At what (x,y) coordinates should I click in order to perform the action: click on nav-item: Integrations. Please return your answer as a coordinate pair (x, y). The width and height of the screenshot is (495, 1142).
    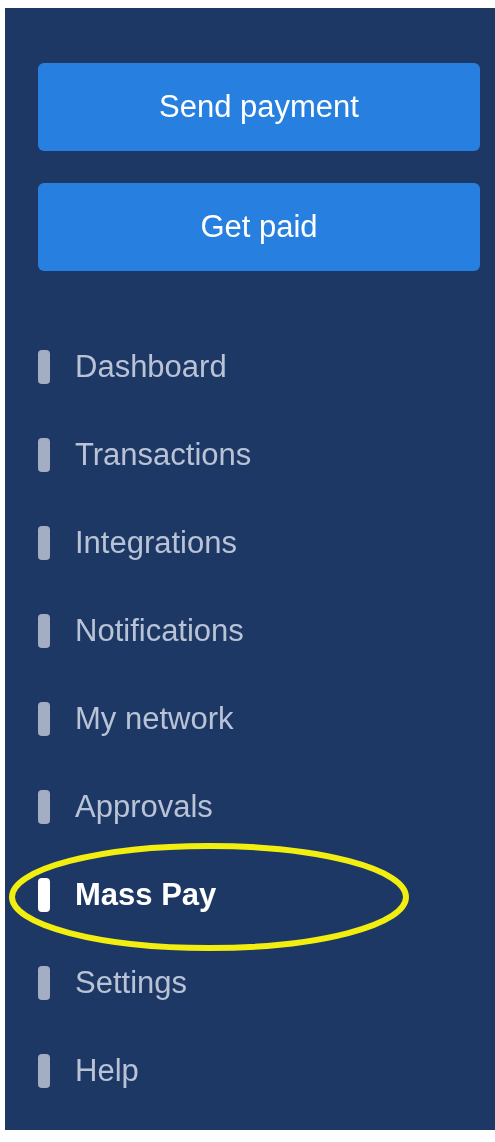
    Looking at the image, I should click on (156, 543).